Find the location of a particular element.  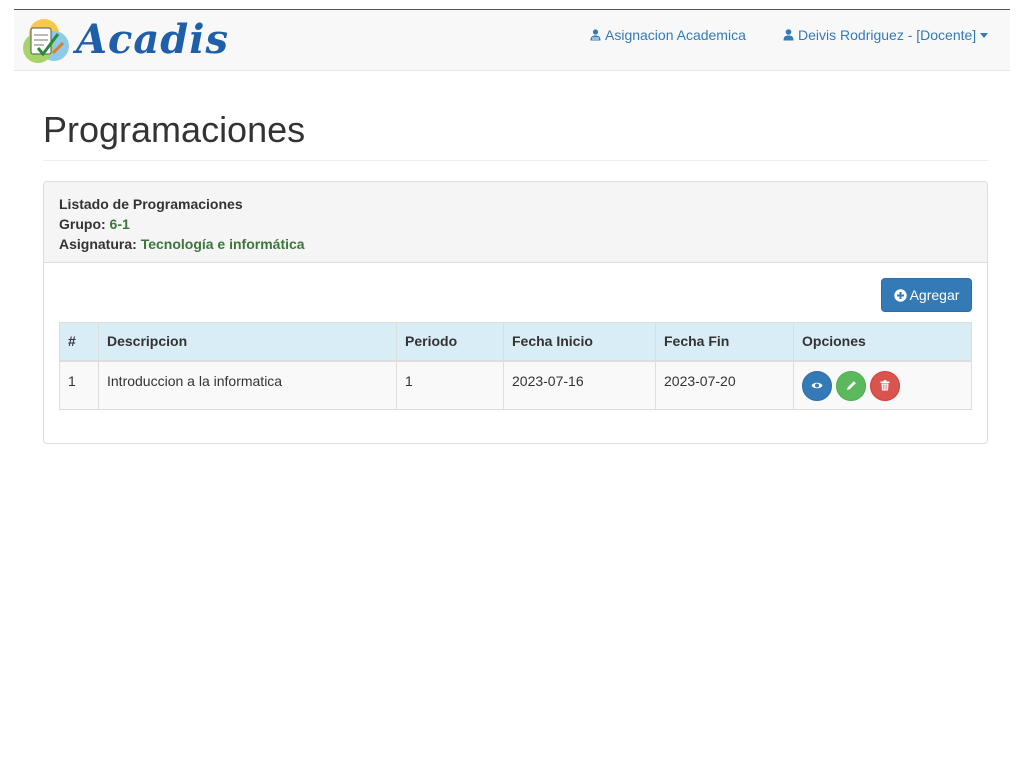

column-header-opciones: Opciones is located at coordinates (882, 342).